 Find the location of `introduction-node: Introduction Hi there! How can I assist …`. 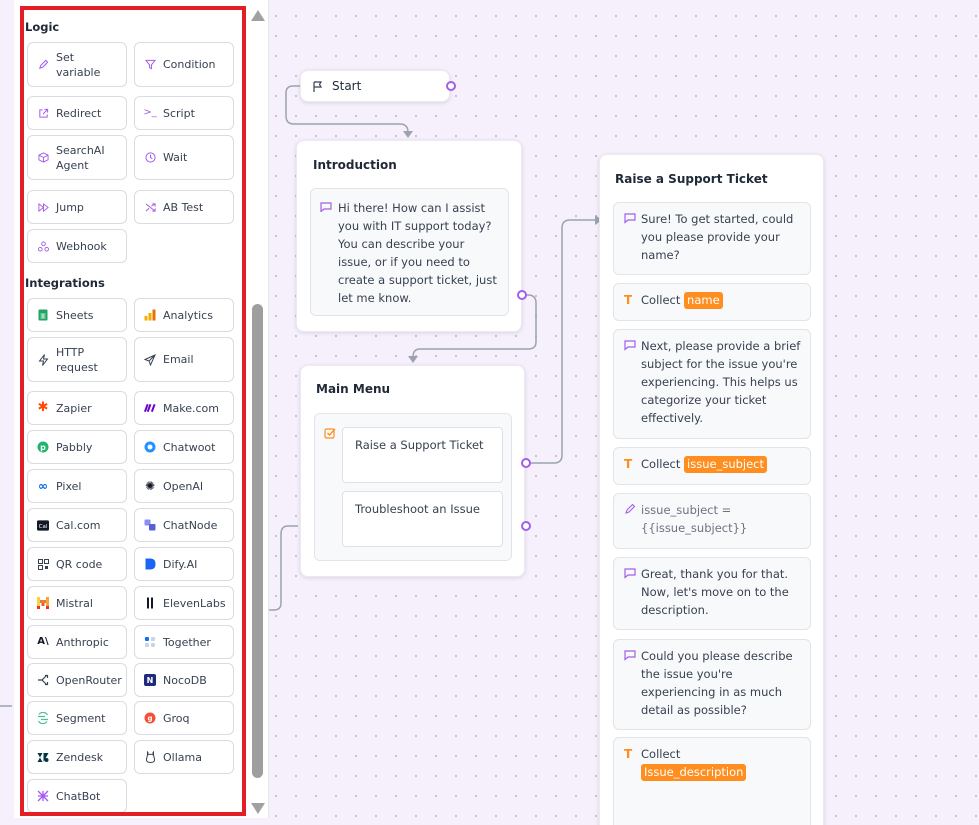

introduction-node: Introduction Hi there! How can I assist … is located at coordinates (409, 236).